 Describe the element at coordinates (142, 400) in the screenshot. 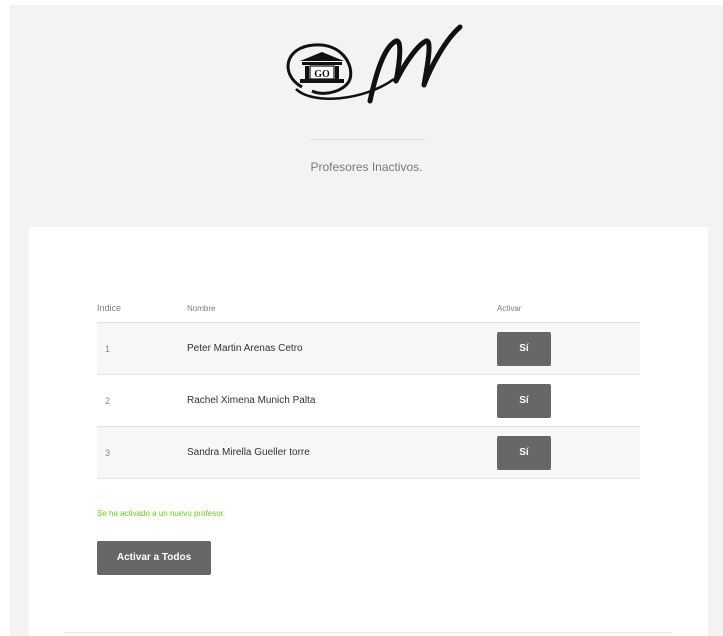

I see `row-index: 2` at that location.